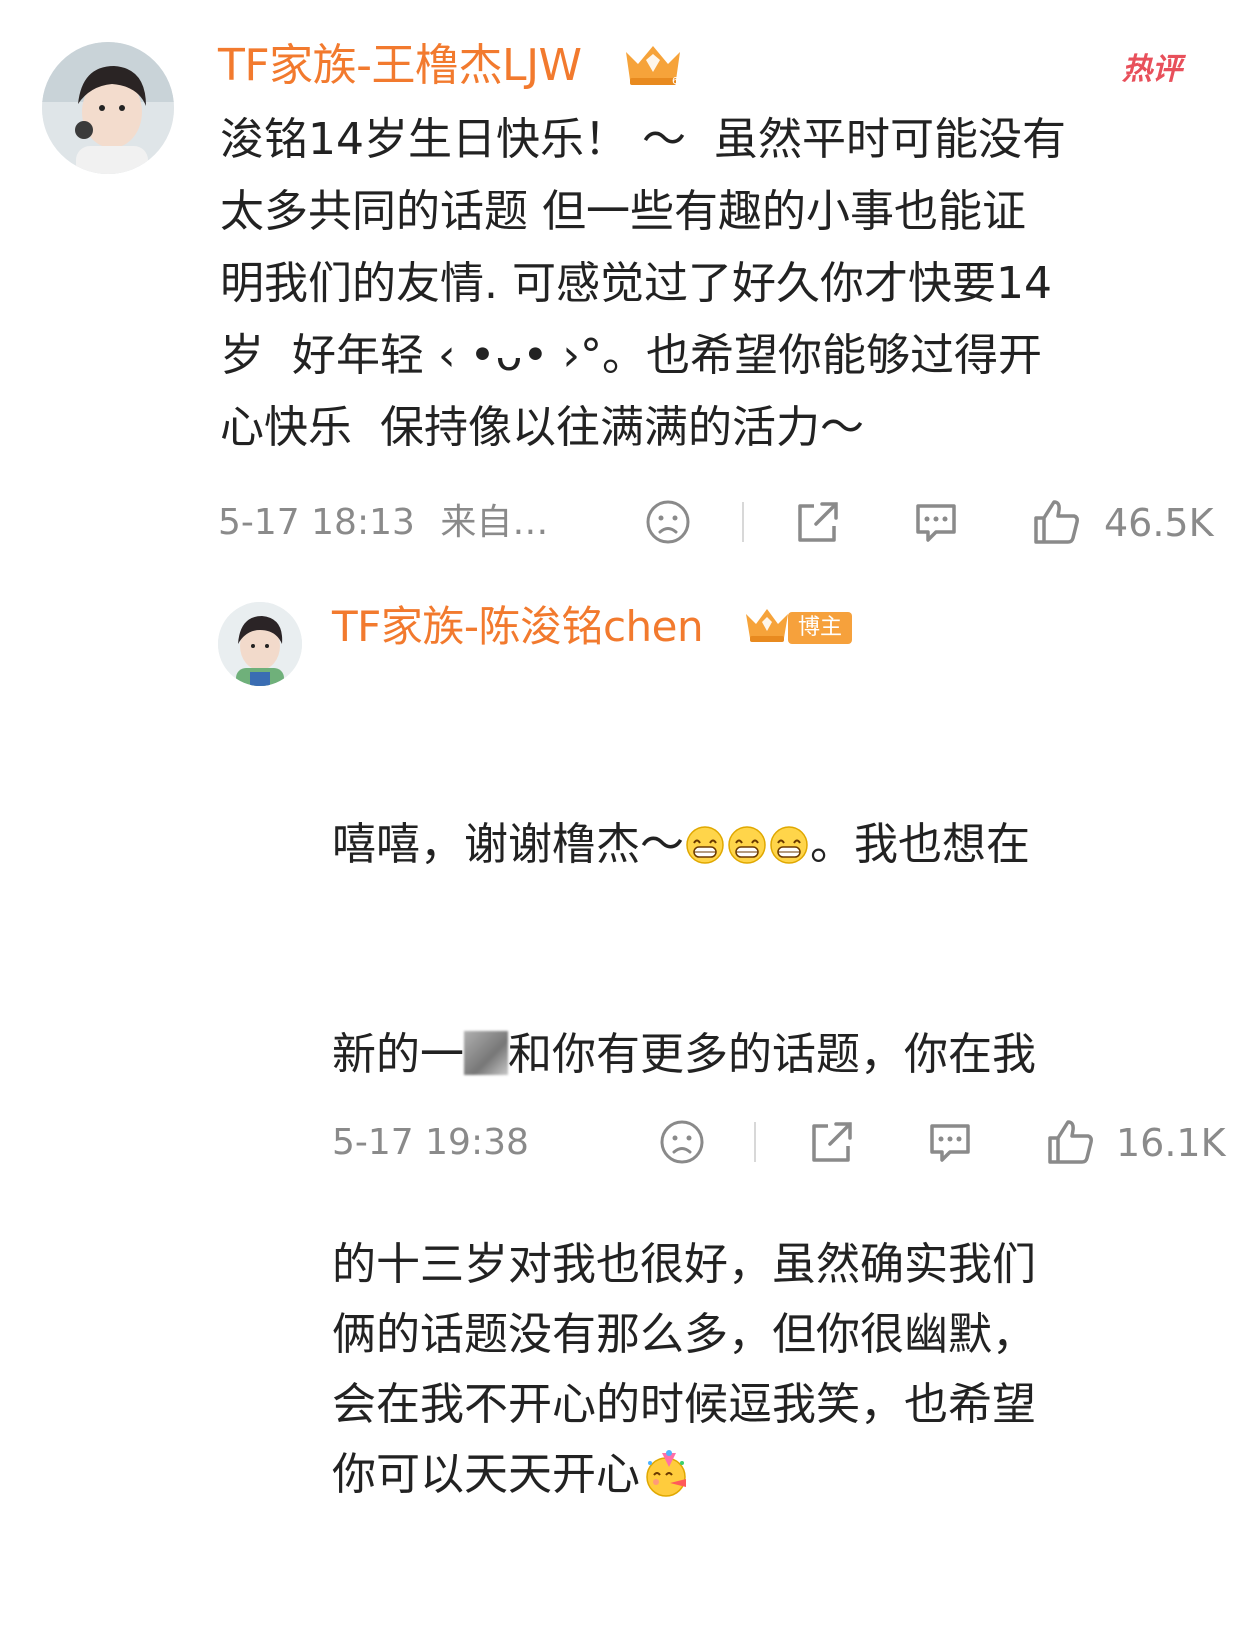 Image resolution: width=1260 pixels, height=1650 pixels. What do you see at coordinates (1152, 69) in the screenshot?
I see `hot-comment-tag: 热评` at bounding box center [1152, 69].